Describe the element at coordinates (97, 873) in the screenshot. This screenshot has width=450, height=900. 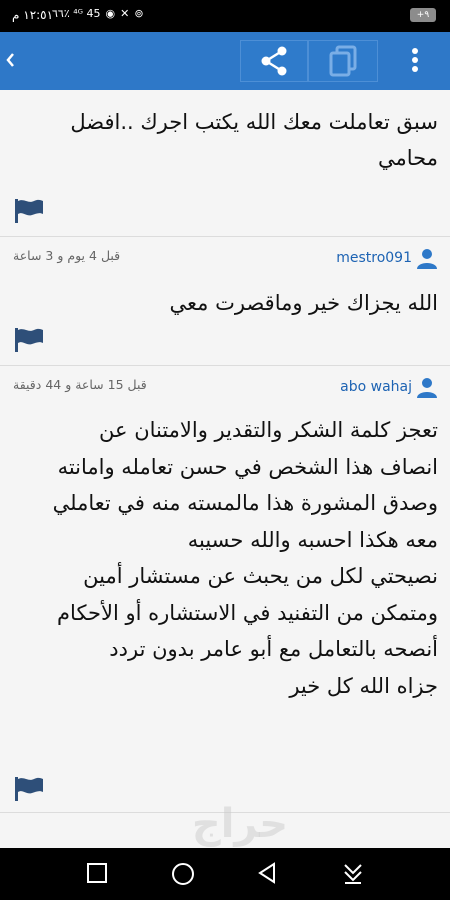
I see `square-icon` at that location.